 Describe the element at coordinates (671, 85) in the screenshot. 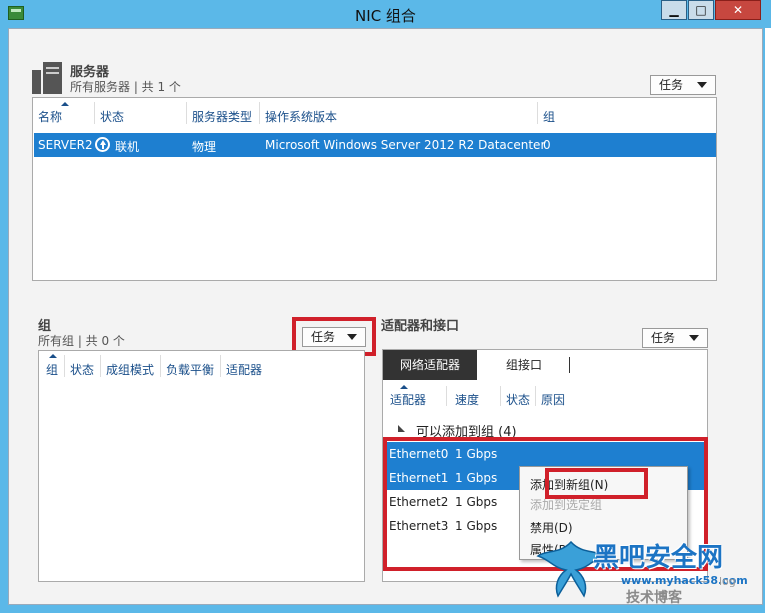

I see `servers-tasks-label: 任务` at that location.